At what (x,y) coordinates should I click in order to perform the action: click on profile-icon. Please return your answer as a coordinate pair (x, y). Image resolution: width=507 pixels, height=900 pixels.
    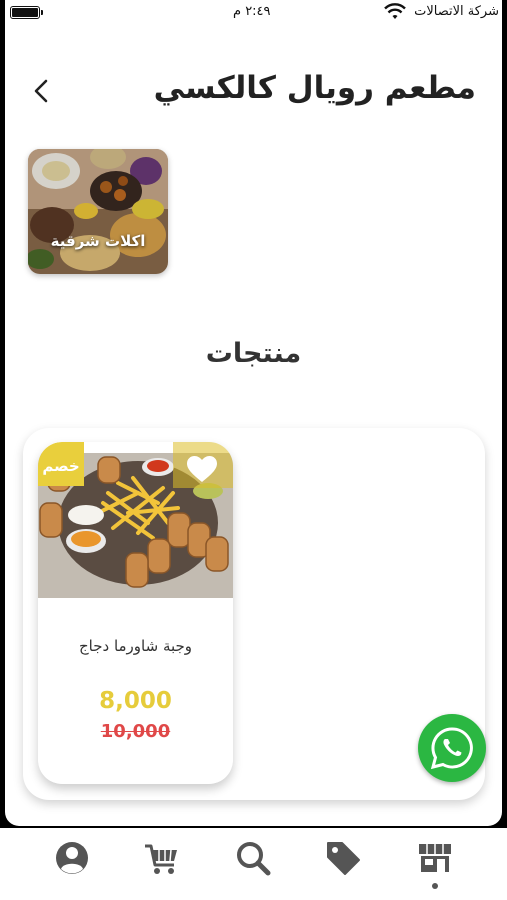
    Looking at the image, I should click on (72, 858).